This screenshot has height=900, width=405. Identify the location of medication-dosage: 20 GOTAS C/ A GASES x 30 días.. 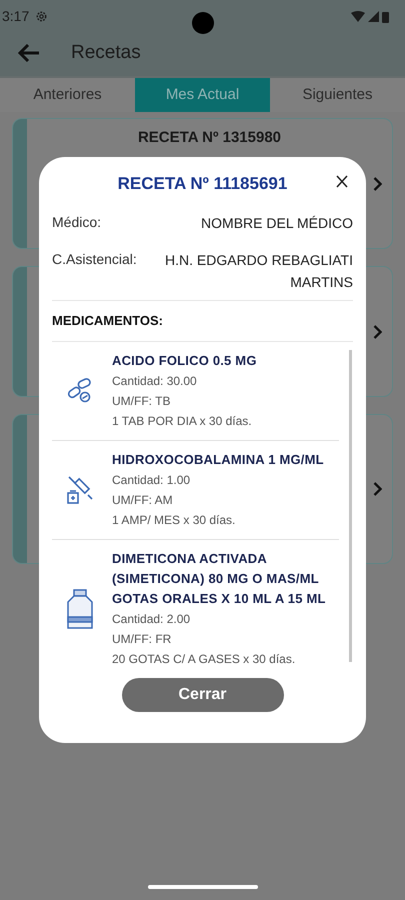
(204, 659).